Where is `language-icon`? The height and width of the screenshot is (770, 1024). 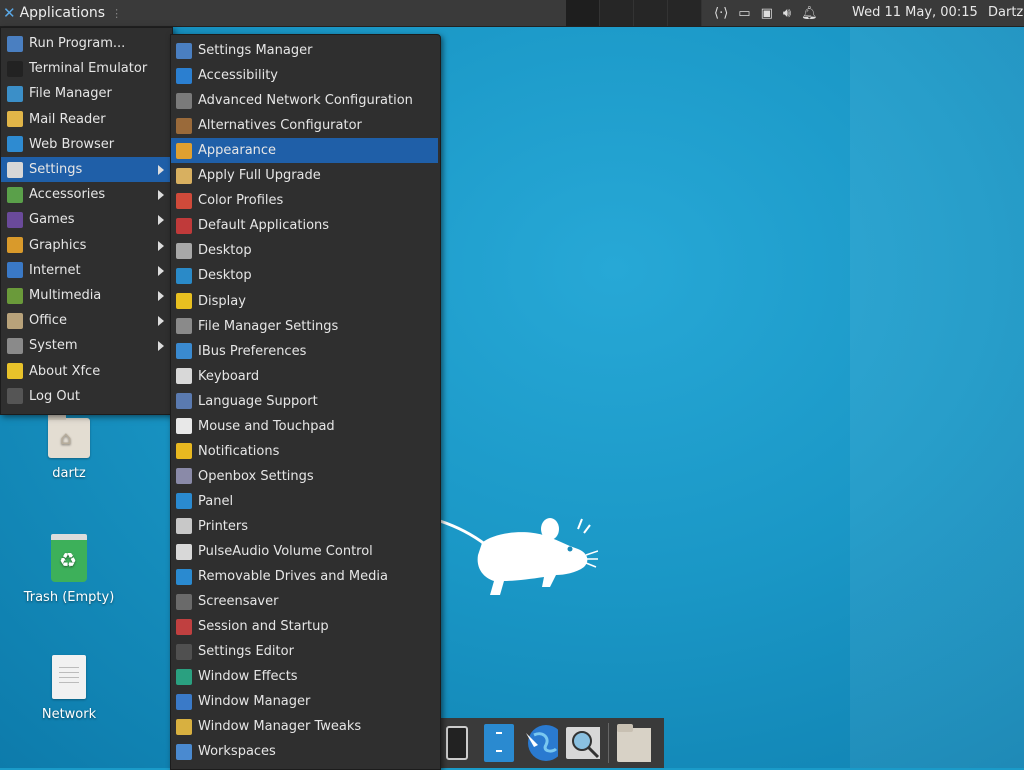
language-icon is located at coordinates (184, 401).